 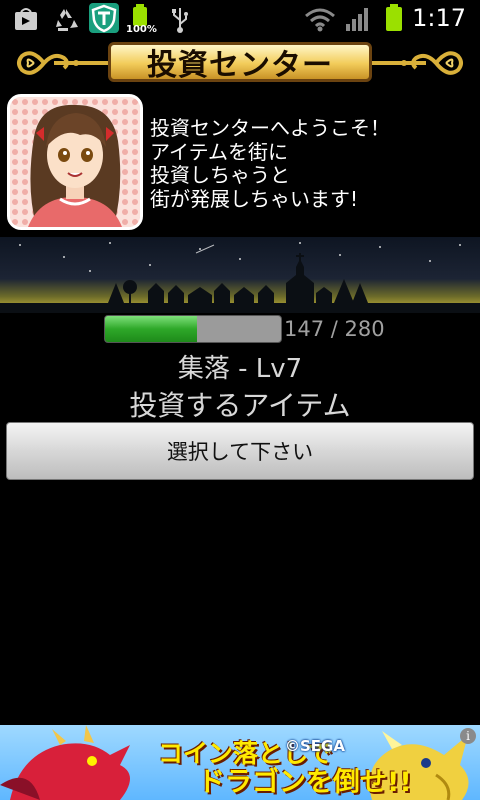 I want to click on title-plate: 投資センター, so click(x=240, y=62).